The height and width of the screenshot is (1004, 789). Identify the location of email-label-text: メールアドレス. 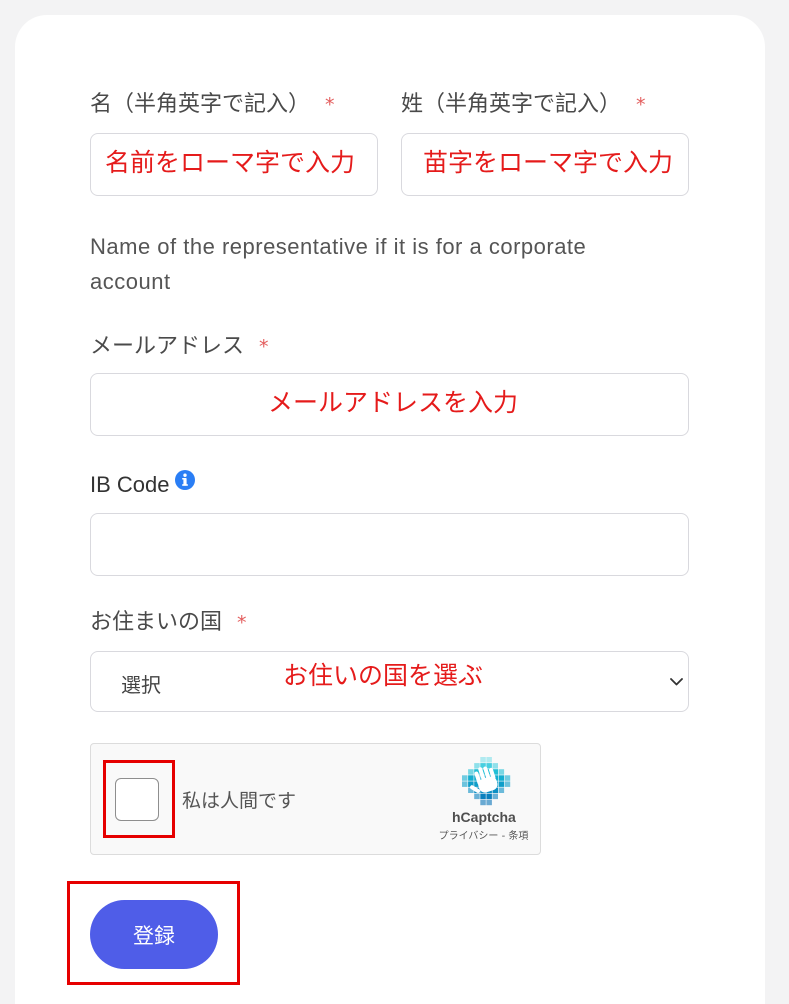
(167, 346).